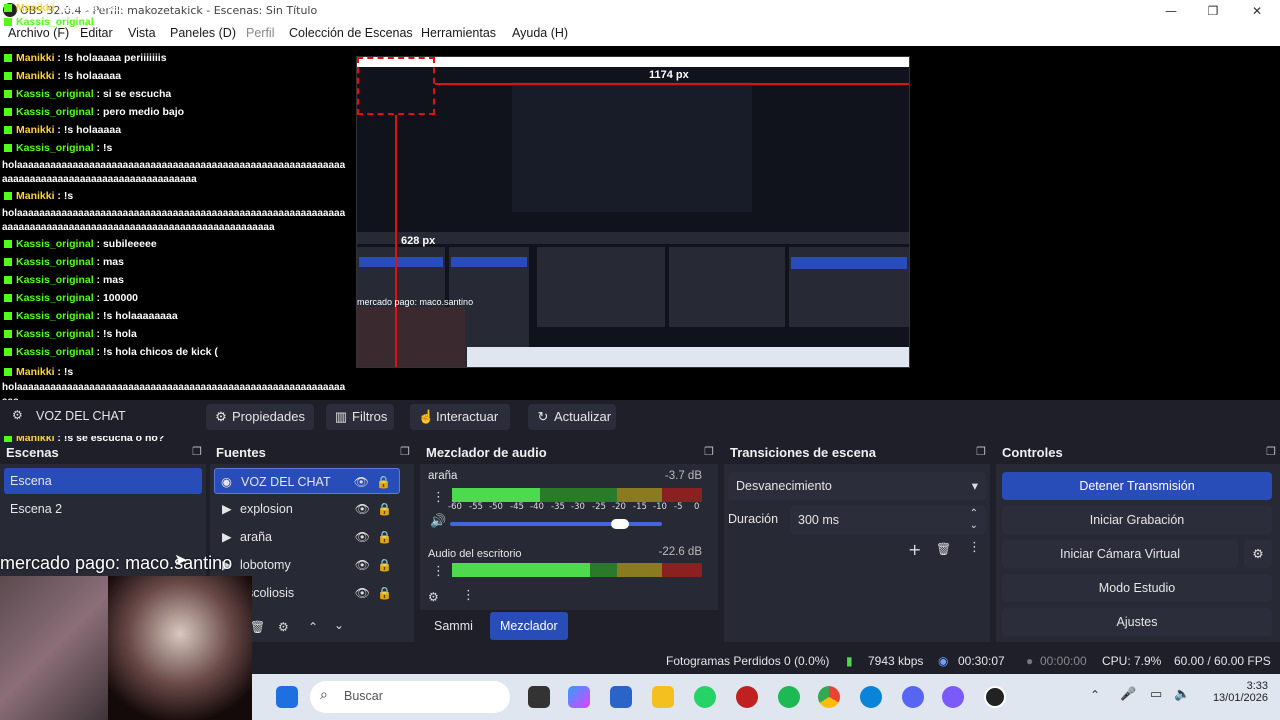 The image size is (1280, 720). What do you see at coordinates (871, 697) in the screenshot?
I see `edge-icon` at bounding box center [871, 697].